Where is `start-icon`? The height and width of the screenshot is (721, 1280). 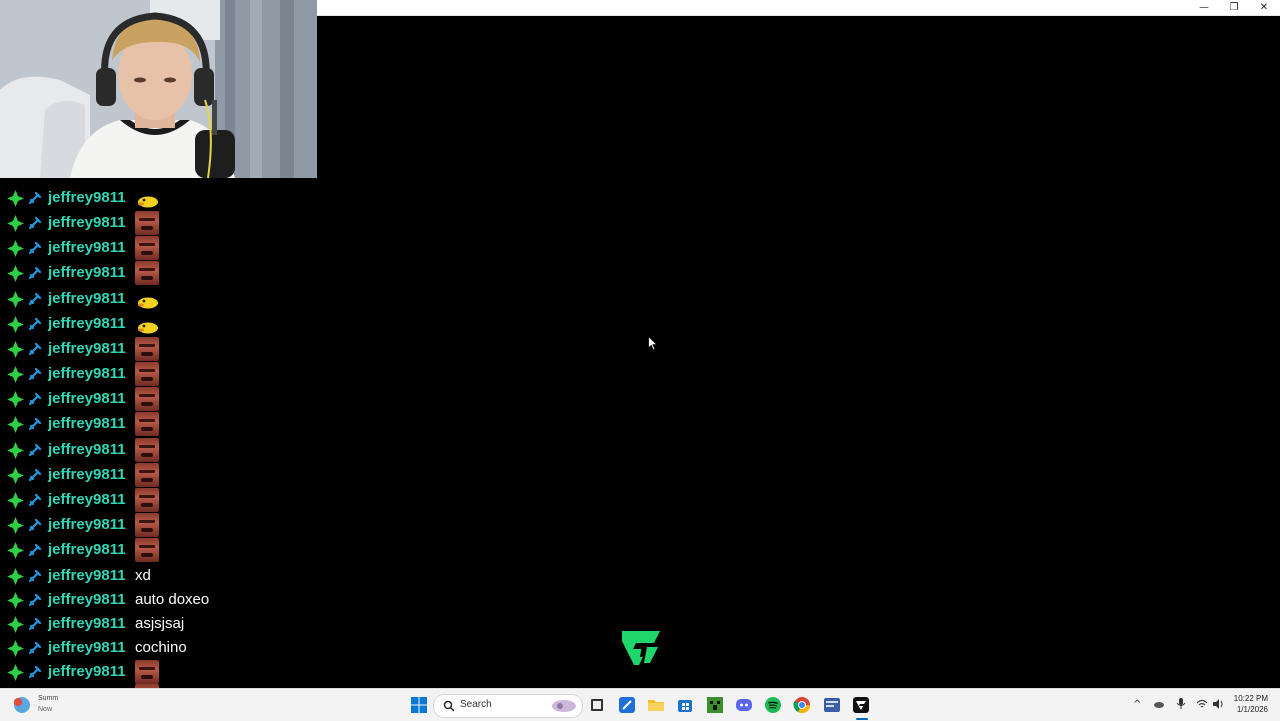
start-icon is located at coordinates (419, 705).